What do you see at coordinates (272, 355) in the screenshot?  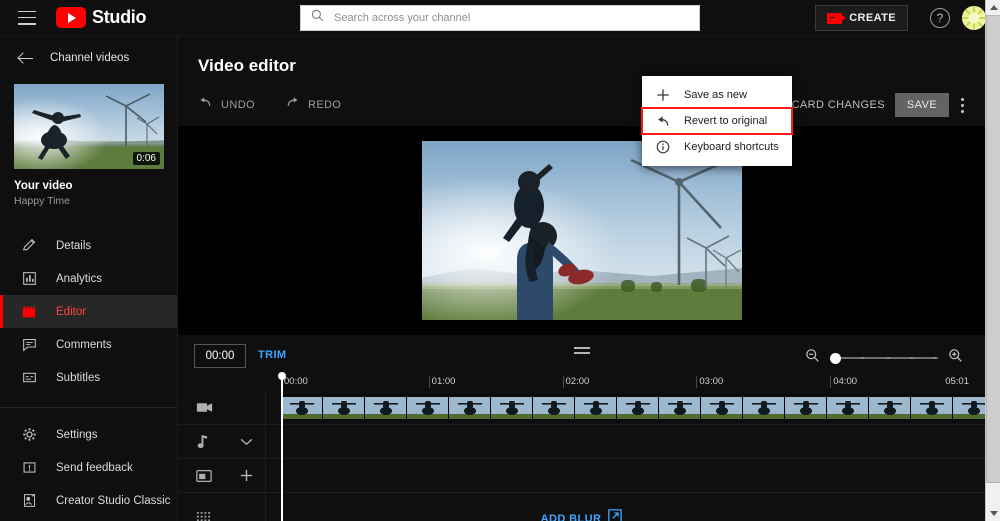 I see `trim-button: TRIM` at bounding box center [272, 355].